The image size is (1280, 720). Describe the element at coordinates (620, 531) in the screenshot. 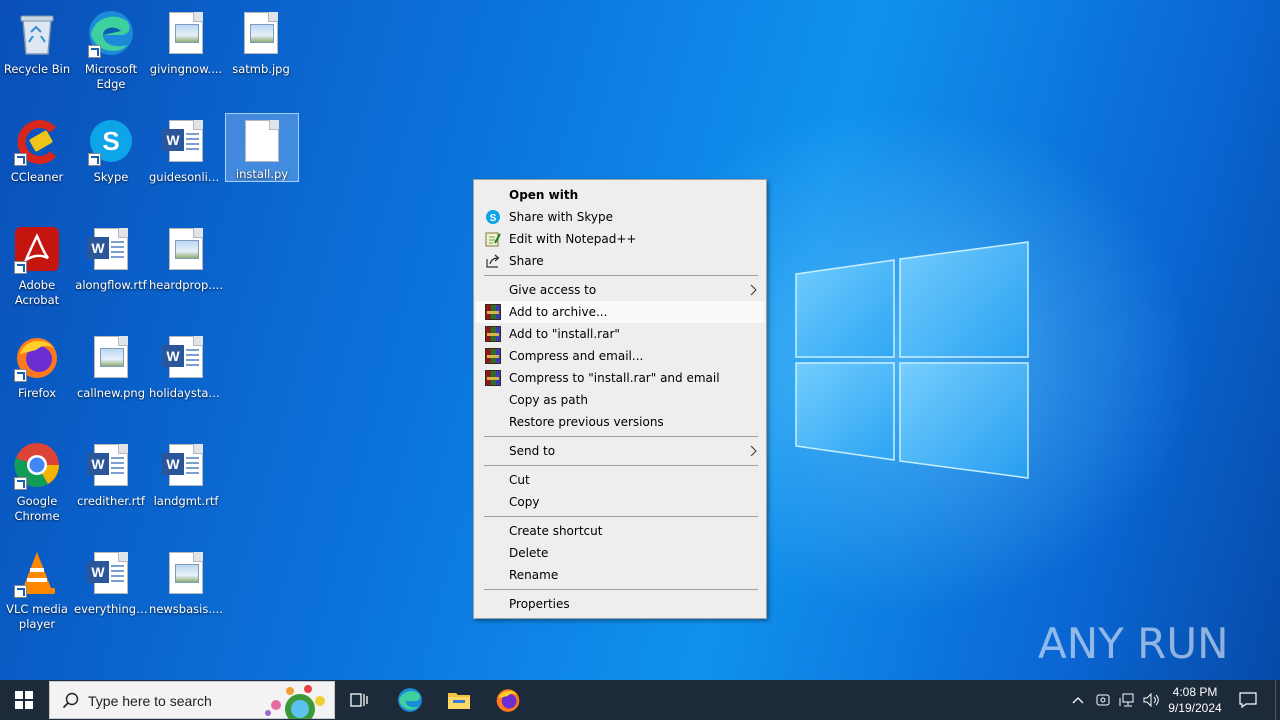

I see `menu-item-create-shortcut: Create shortcut` at that location.